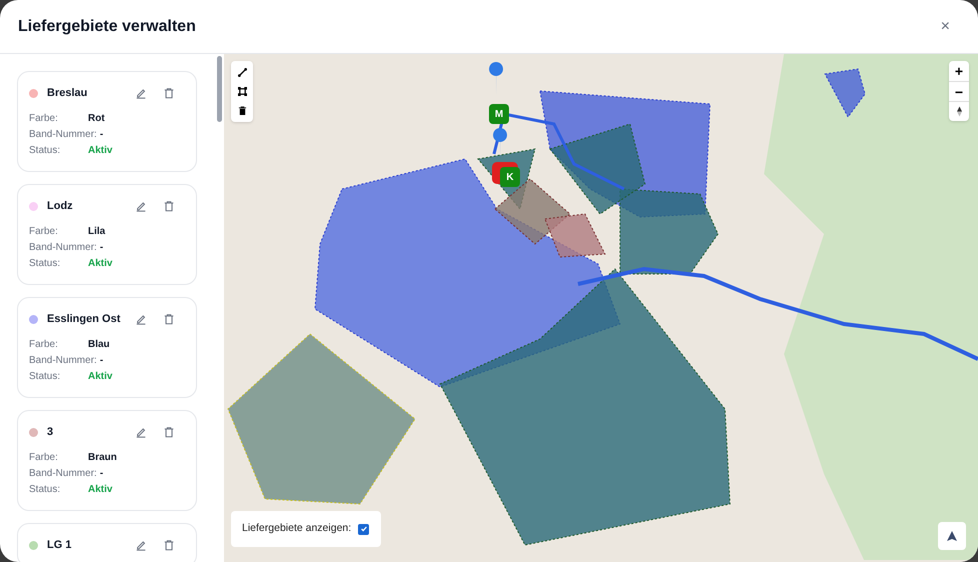  What do you see at coordinates (102, 458) in the screenshot?
I see `field-value: Braun` at bounding box center [102, 458].